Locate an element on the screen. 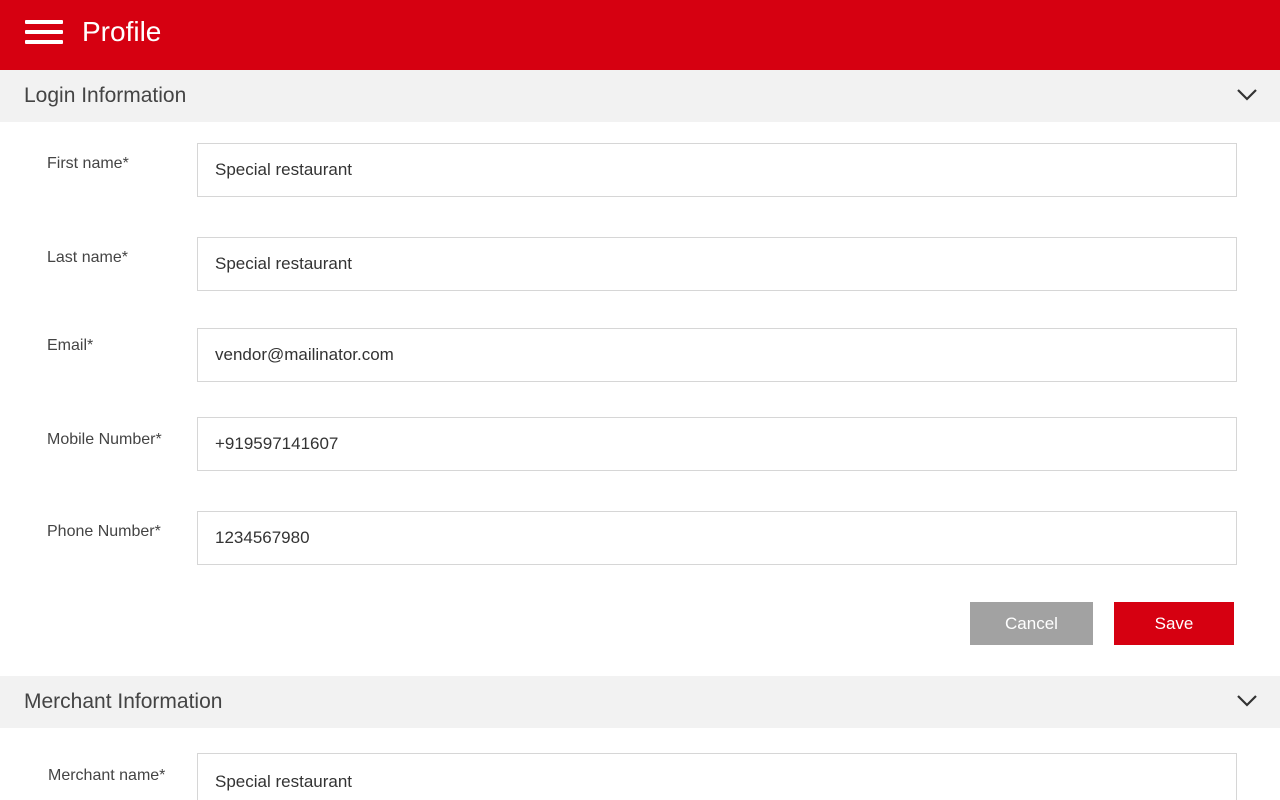 The width and height of the screenshot is (1280, 800). login-information-header: Login Information is located at coordinates (640, 96).